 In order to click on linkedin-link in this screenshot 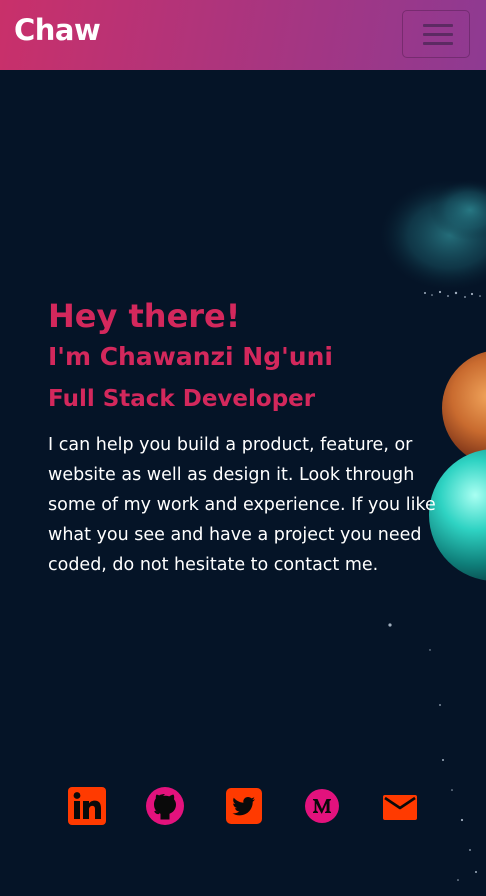, I will do `click(87, 806)`.